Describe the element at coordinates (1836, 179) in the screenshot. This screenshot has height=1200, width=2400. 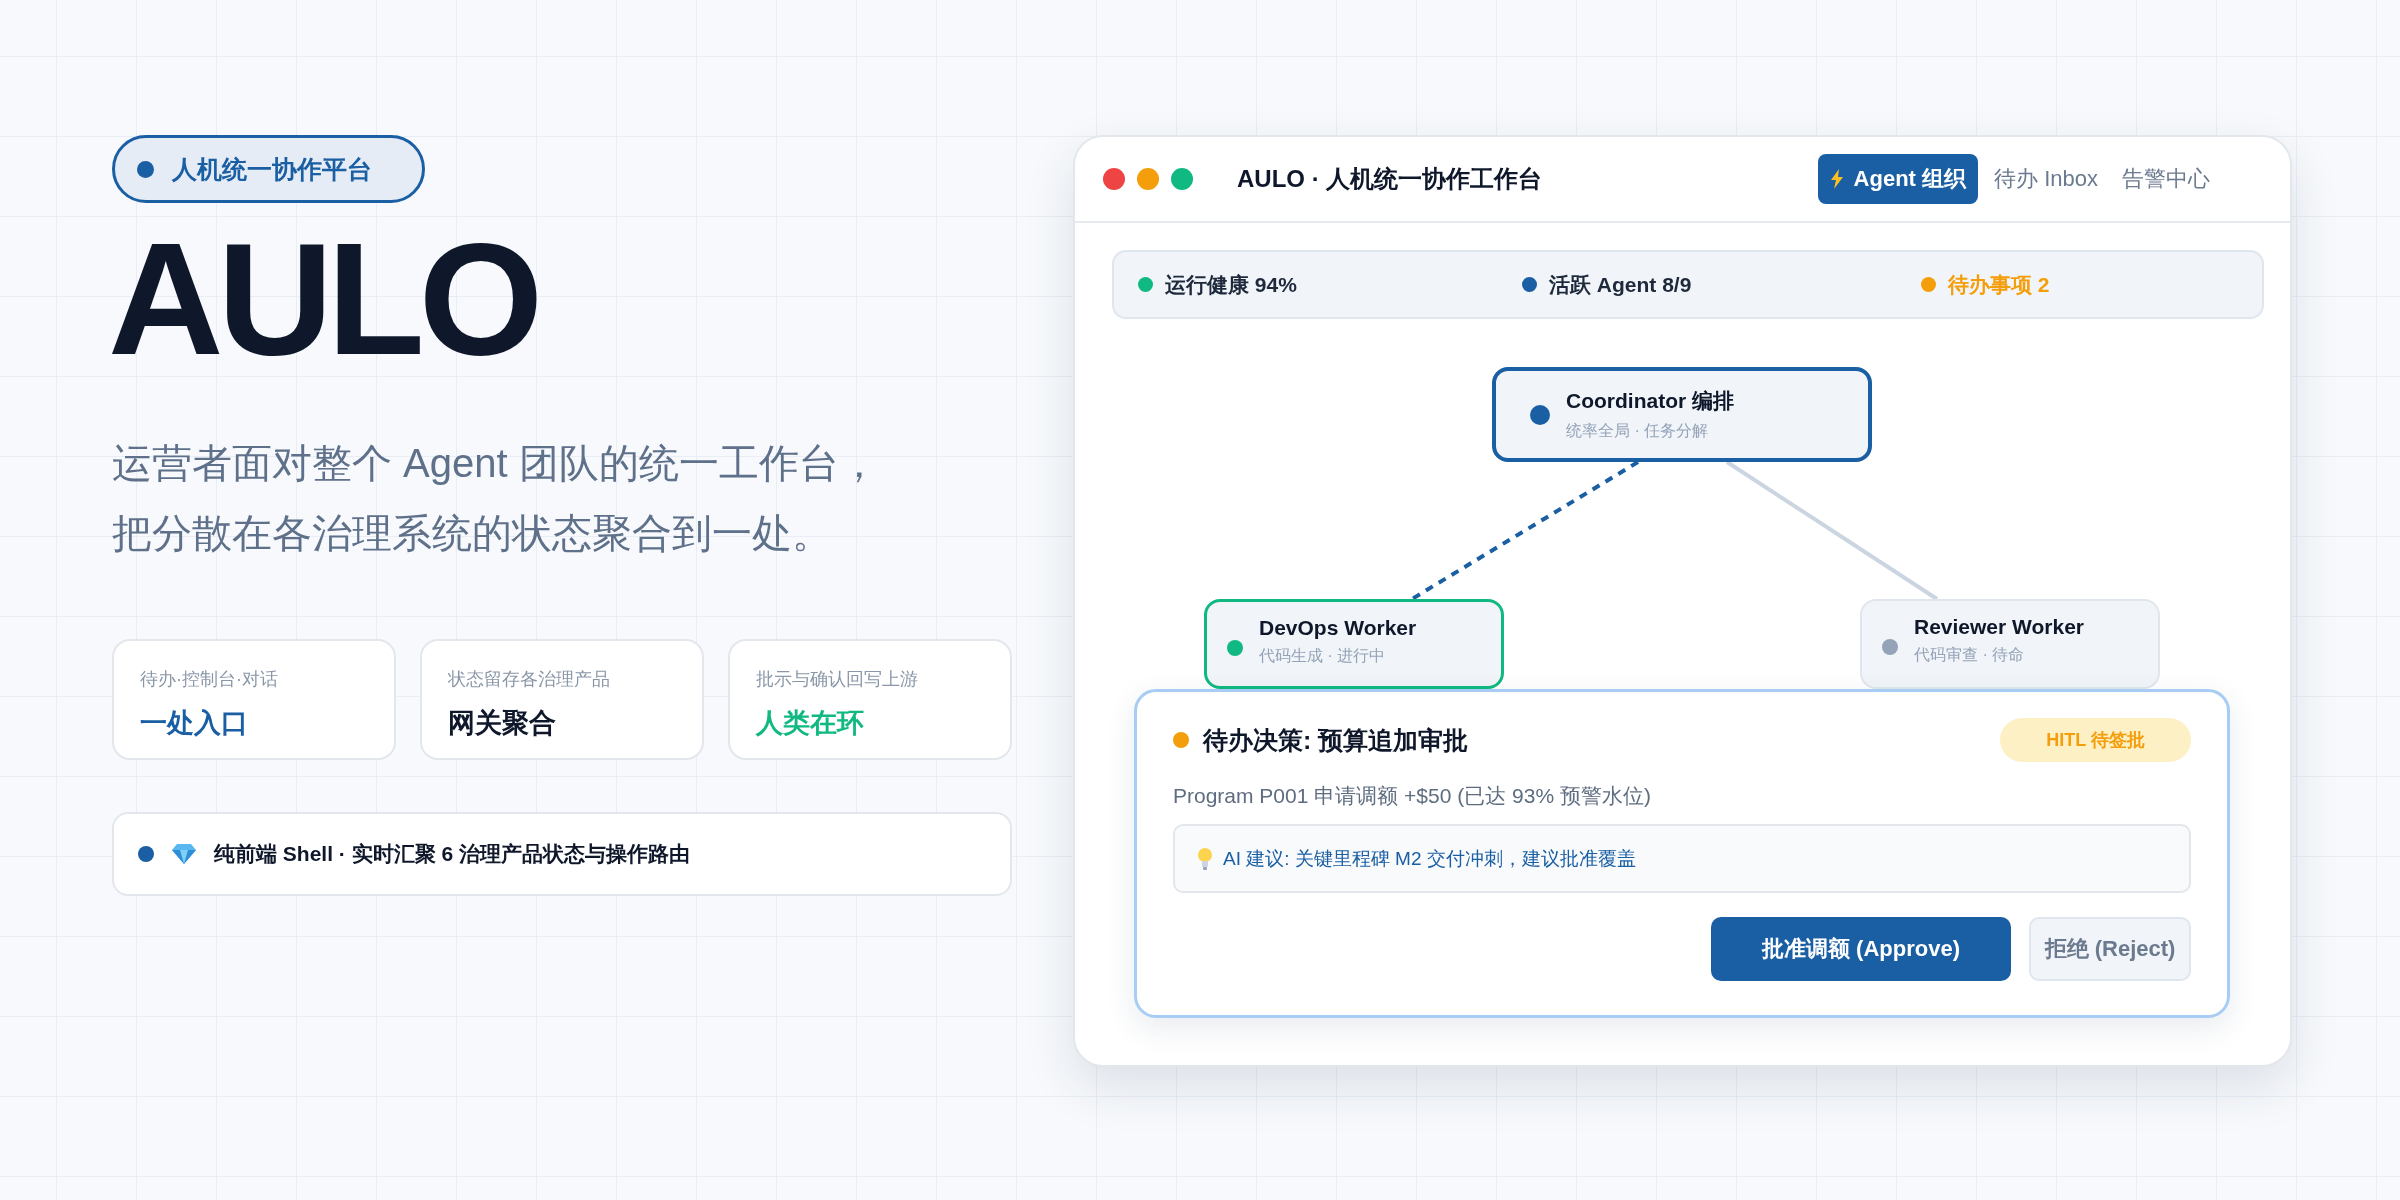
I see `lightning-icon` at that location.